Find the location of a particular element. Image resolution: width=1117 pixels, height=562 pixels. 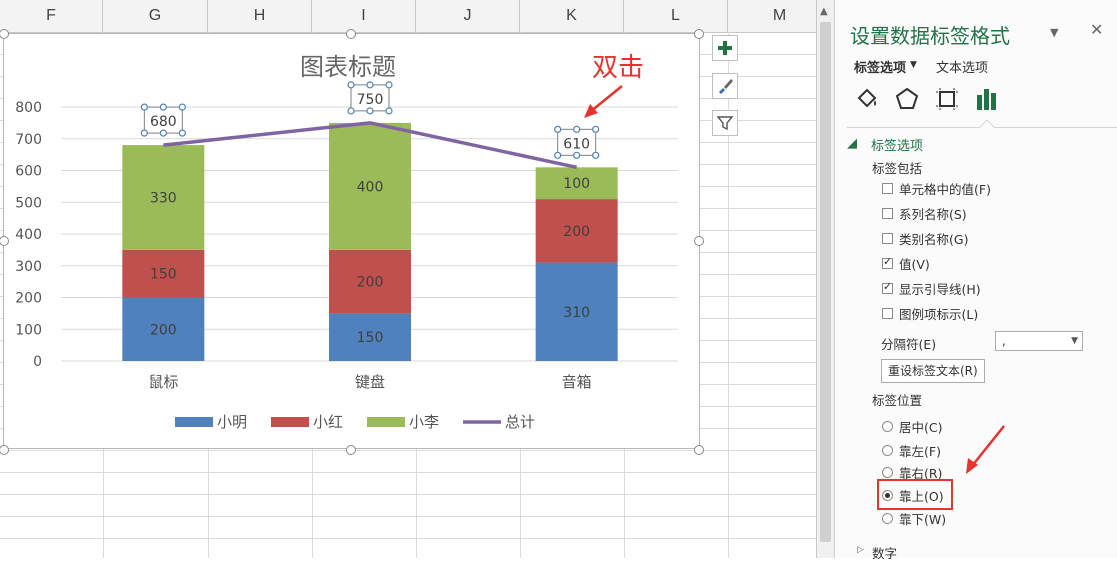

y-tick-label: 700 is located at coordinates (28, 140).